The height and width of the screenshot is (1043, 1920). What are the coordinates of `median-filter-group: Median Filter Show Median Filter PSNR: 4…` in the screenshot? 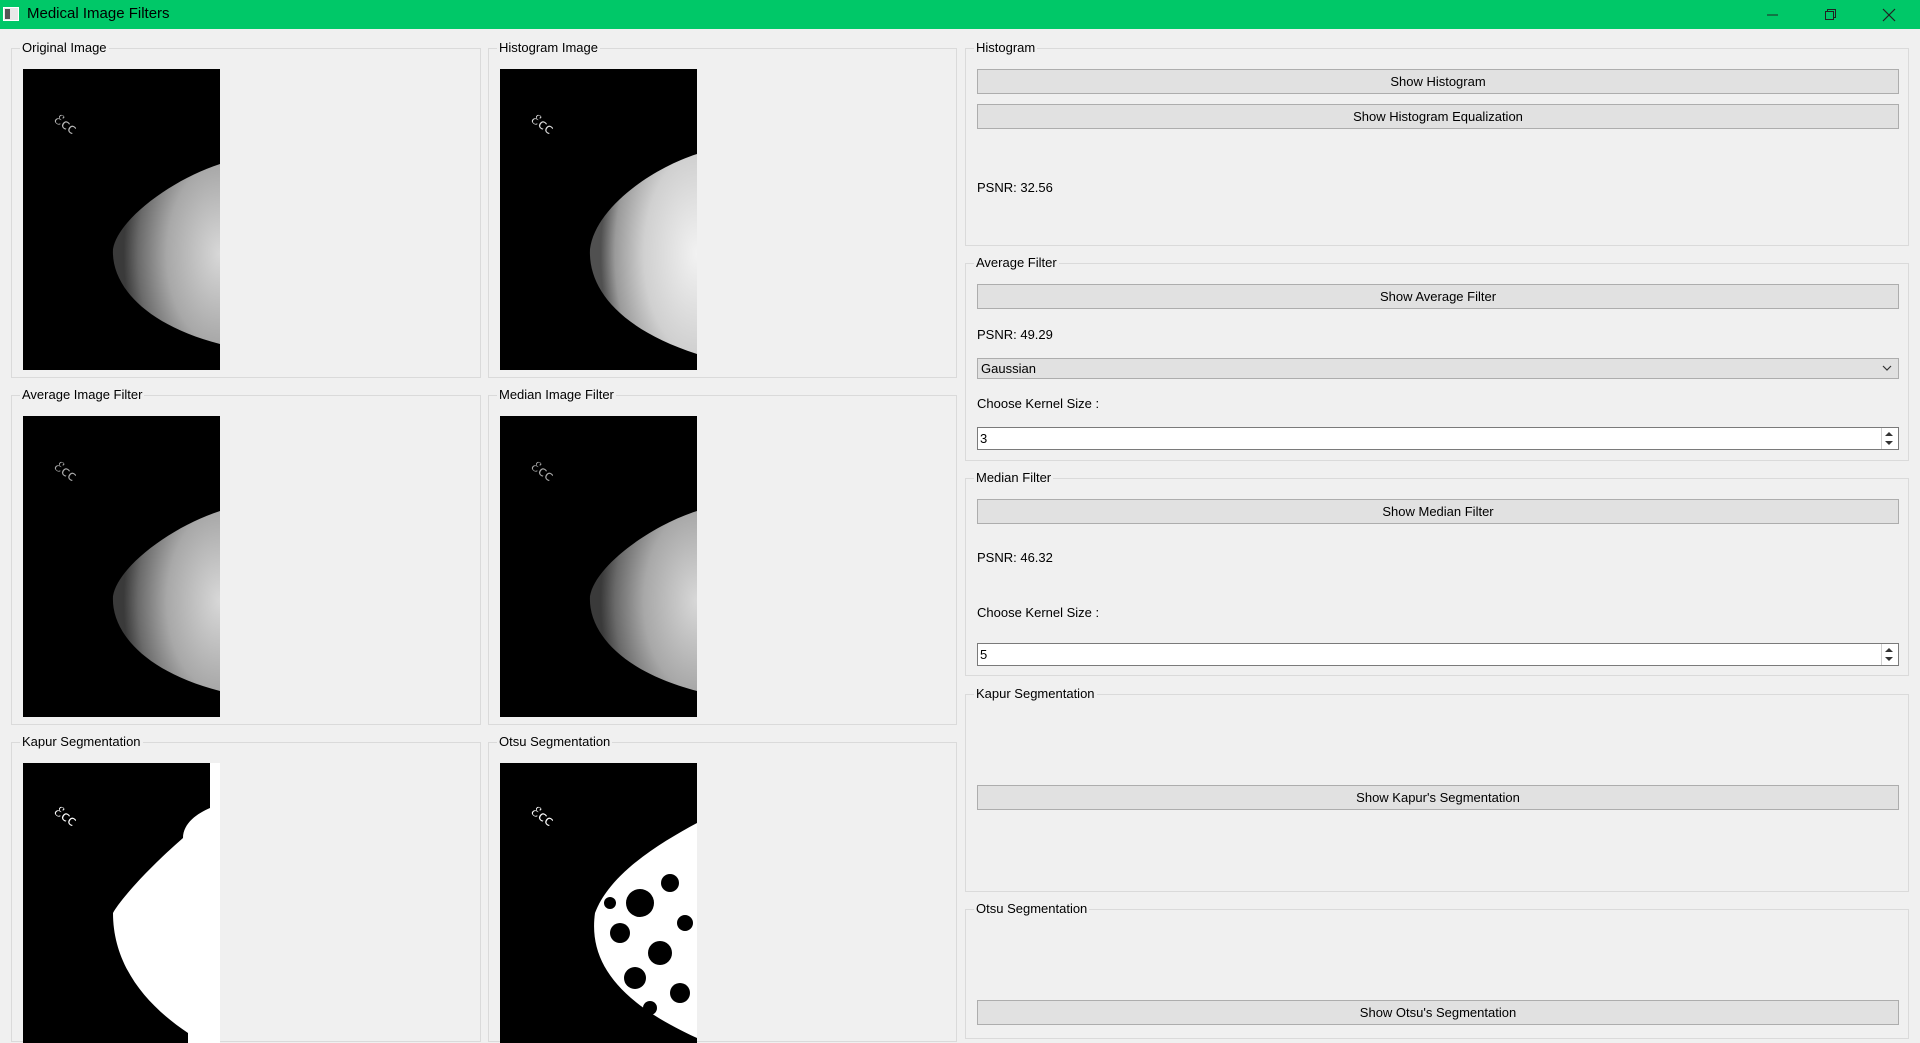 It's located at (1437, 573).